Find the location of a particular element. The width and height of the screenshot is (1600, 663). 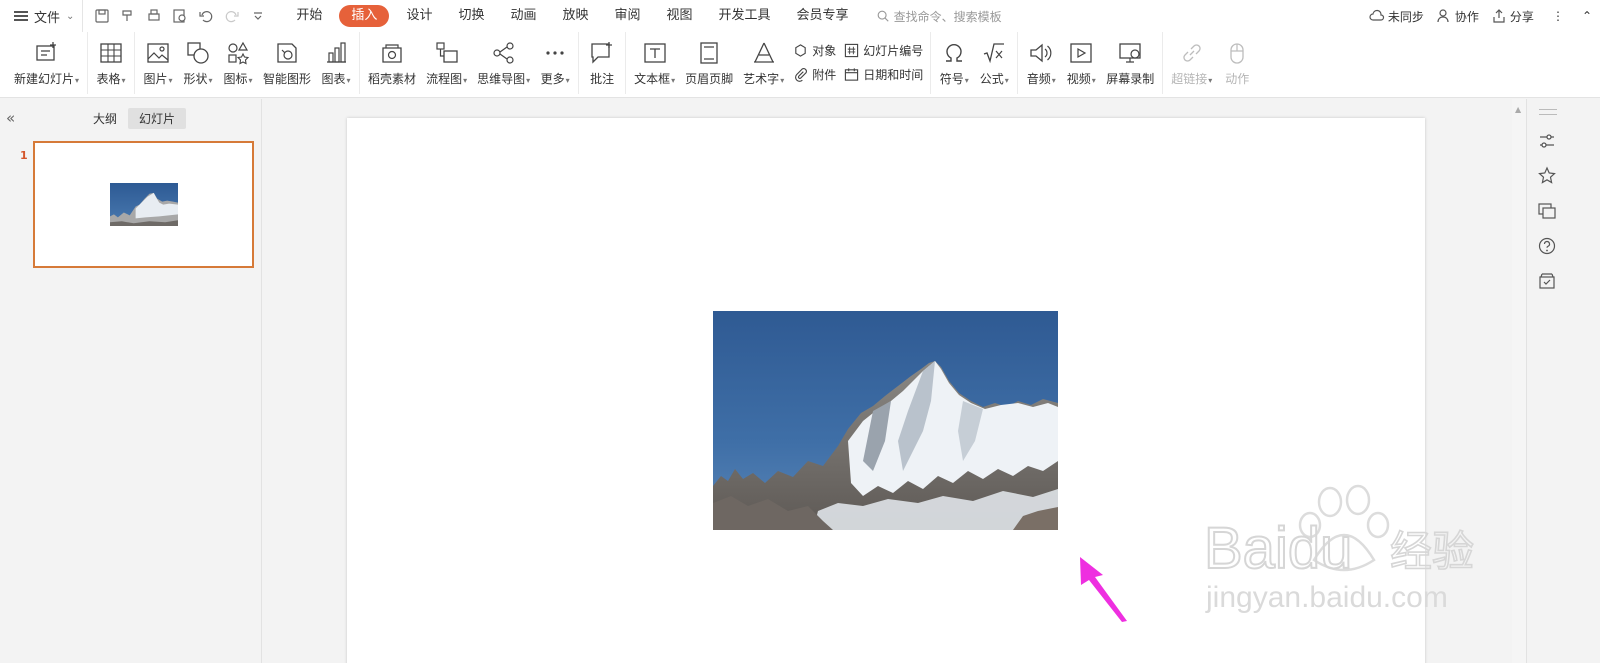

wordart-label: 艺术字 is located at coordinates (761, 79).